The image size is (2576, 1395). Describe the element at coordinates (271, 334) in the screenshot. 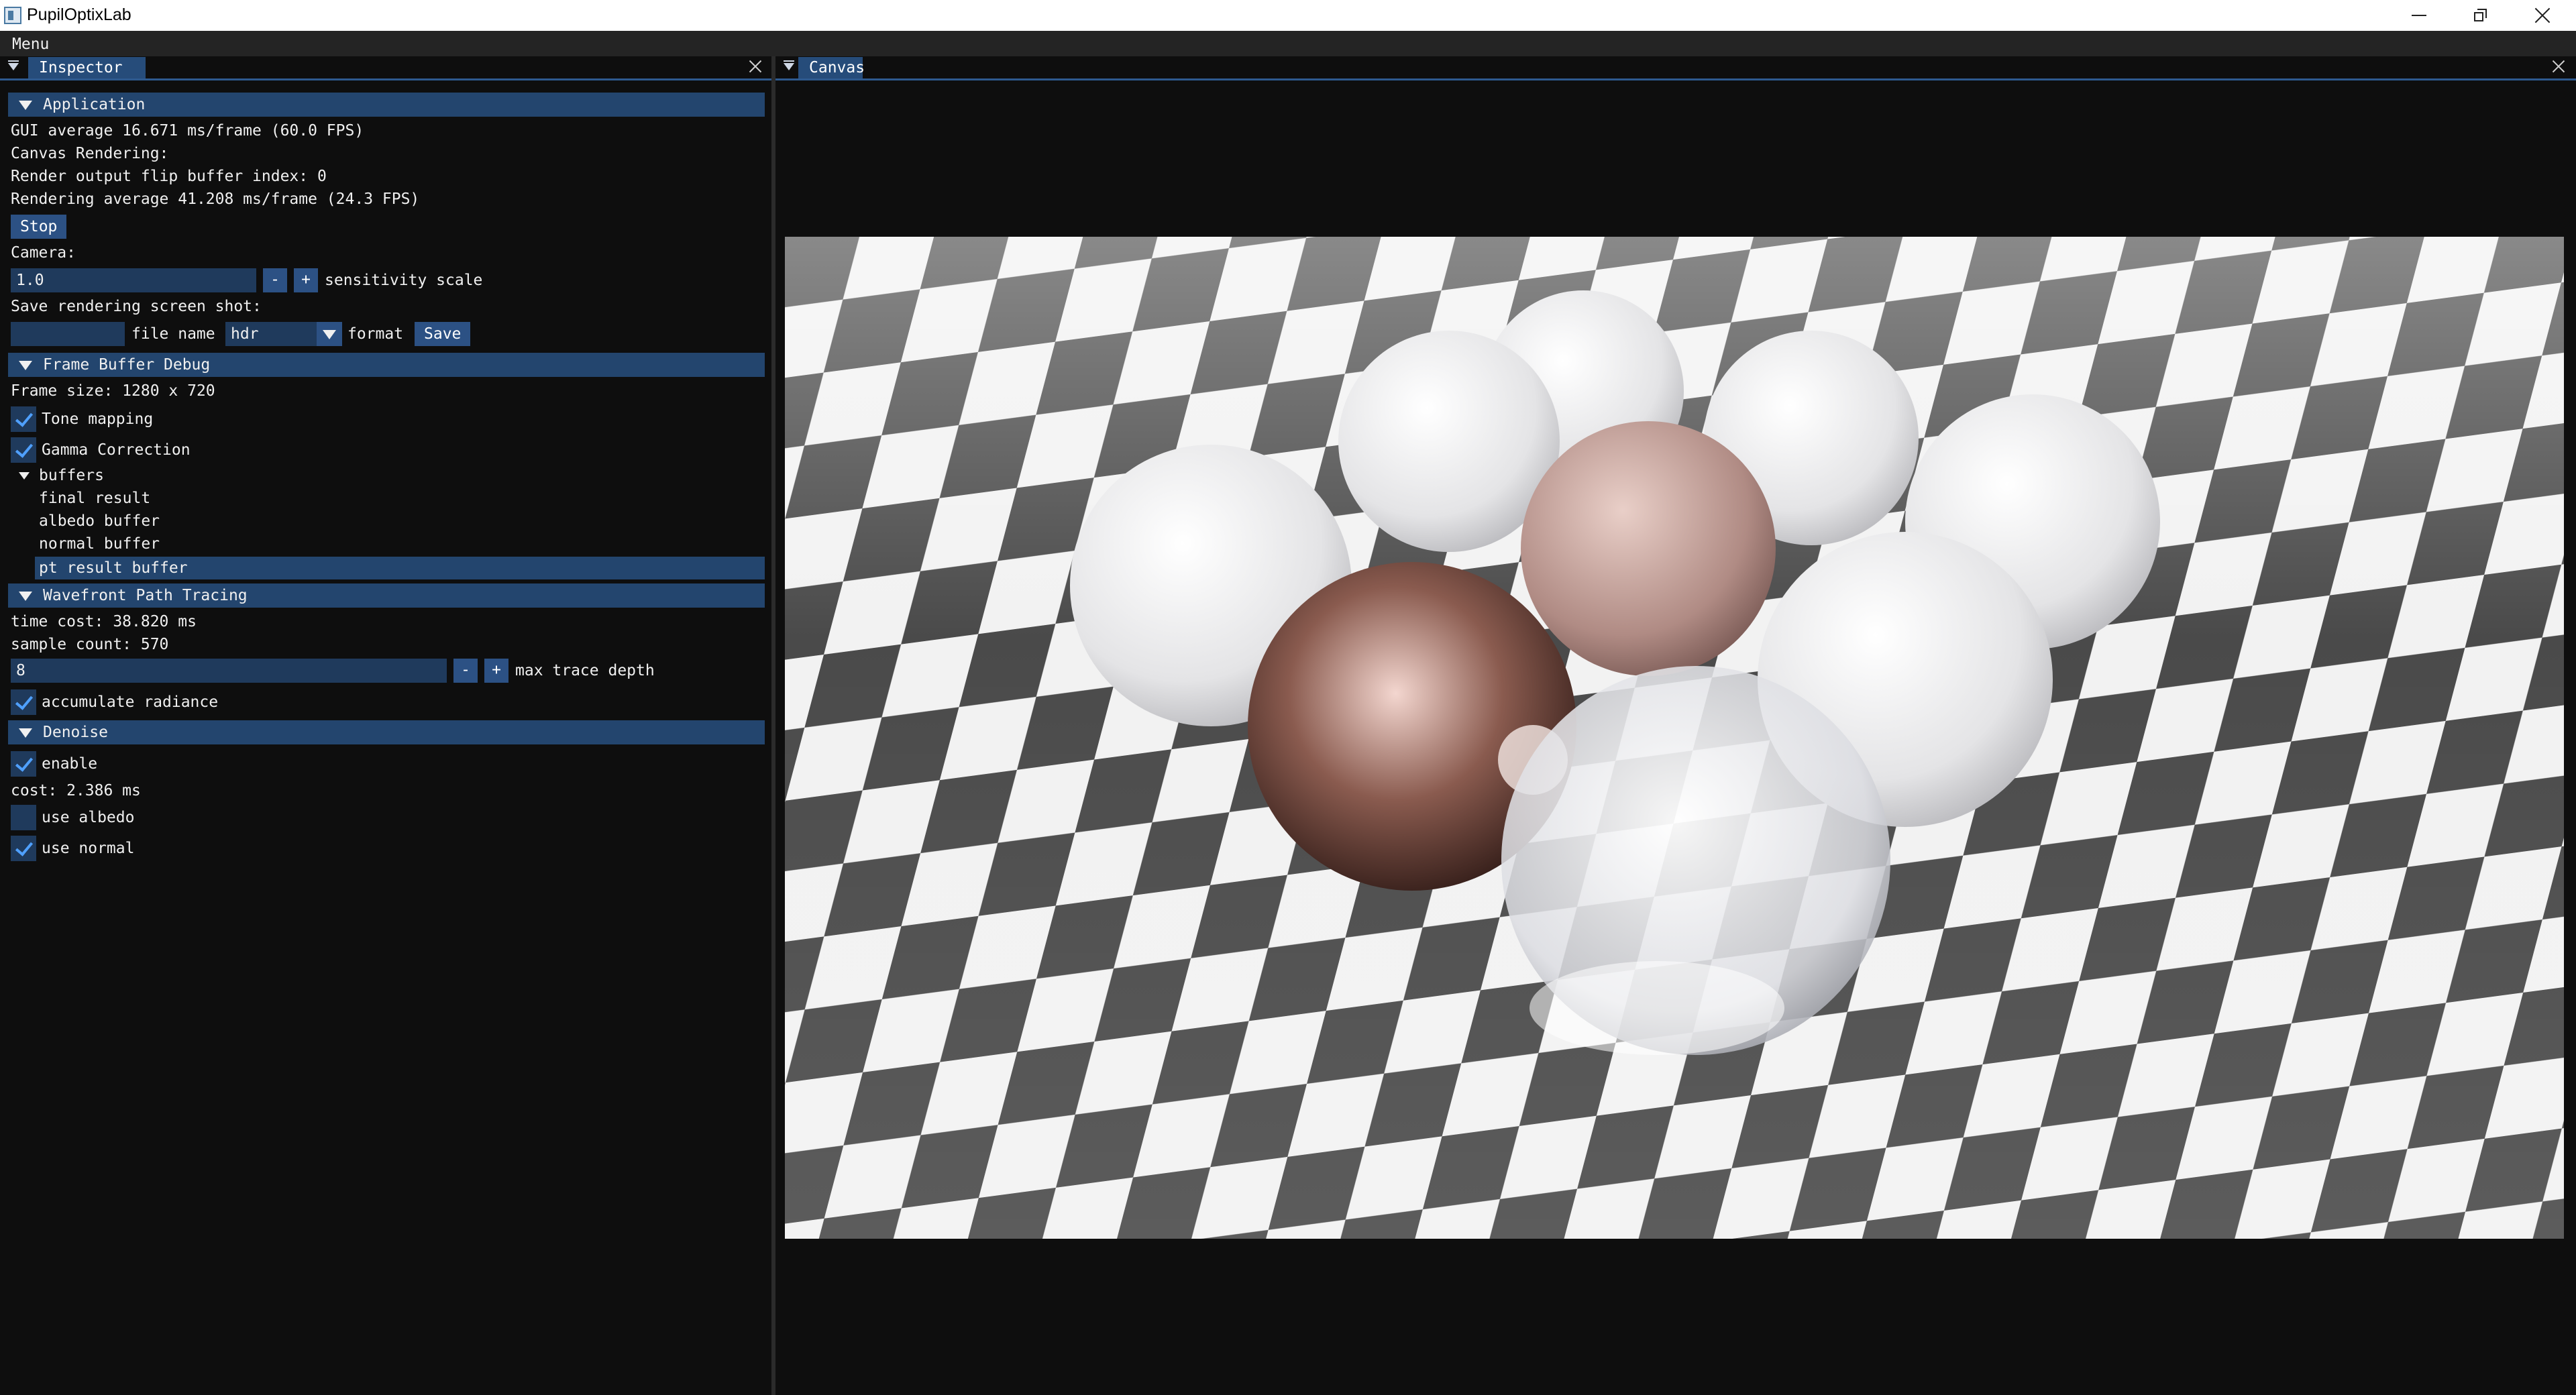

I see `format-select: hdr` at that location.